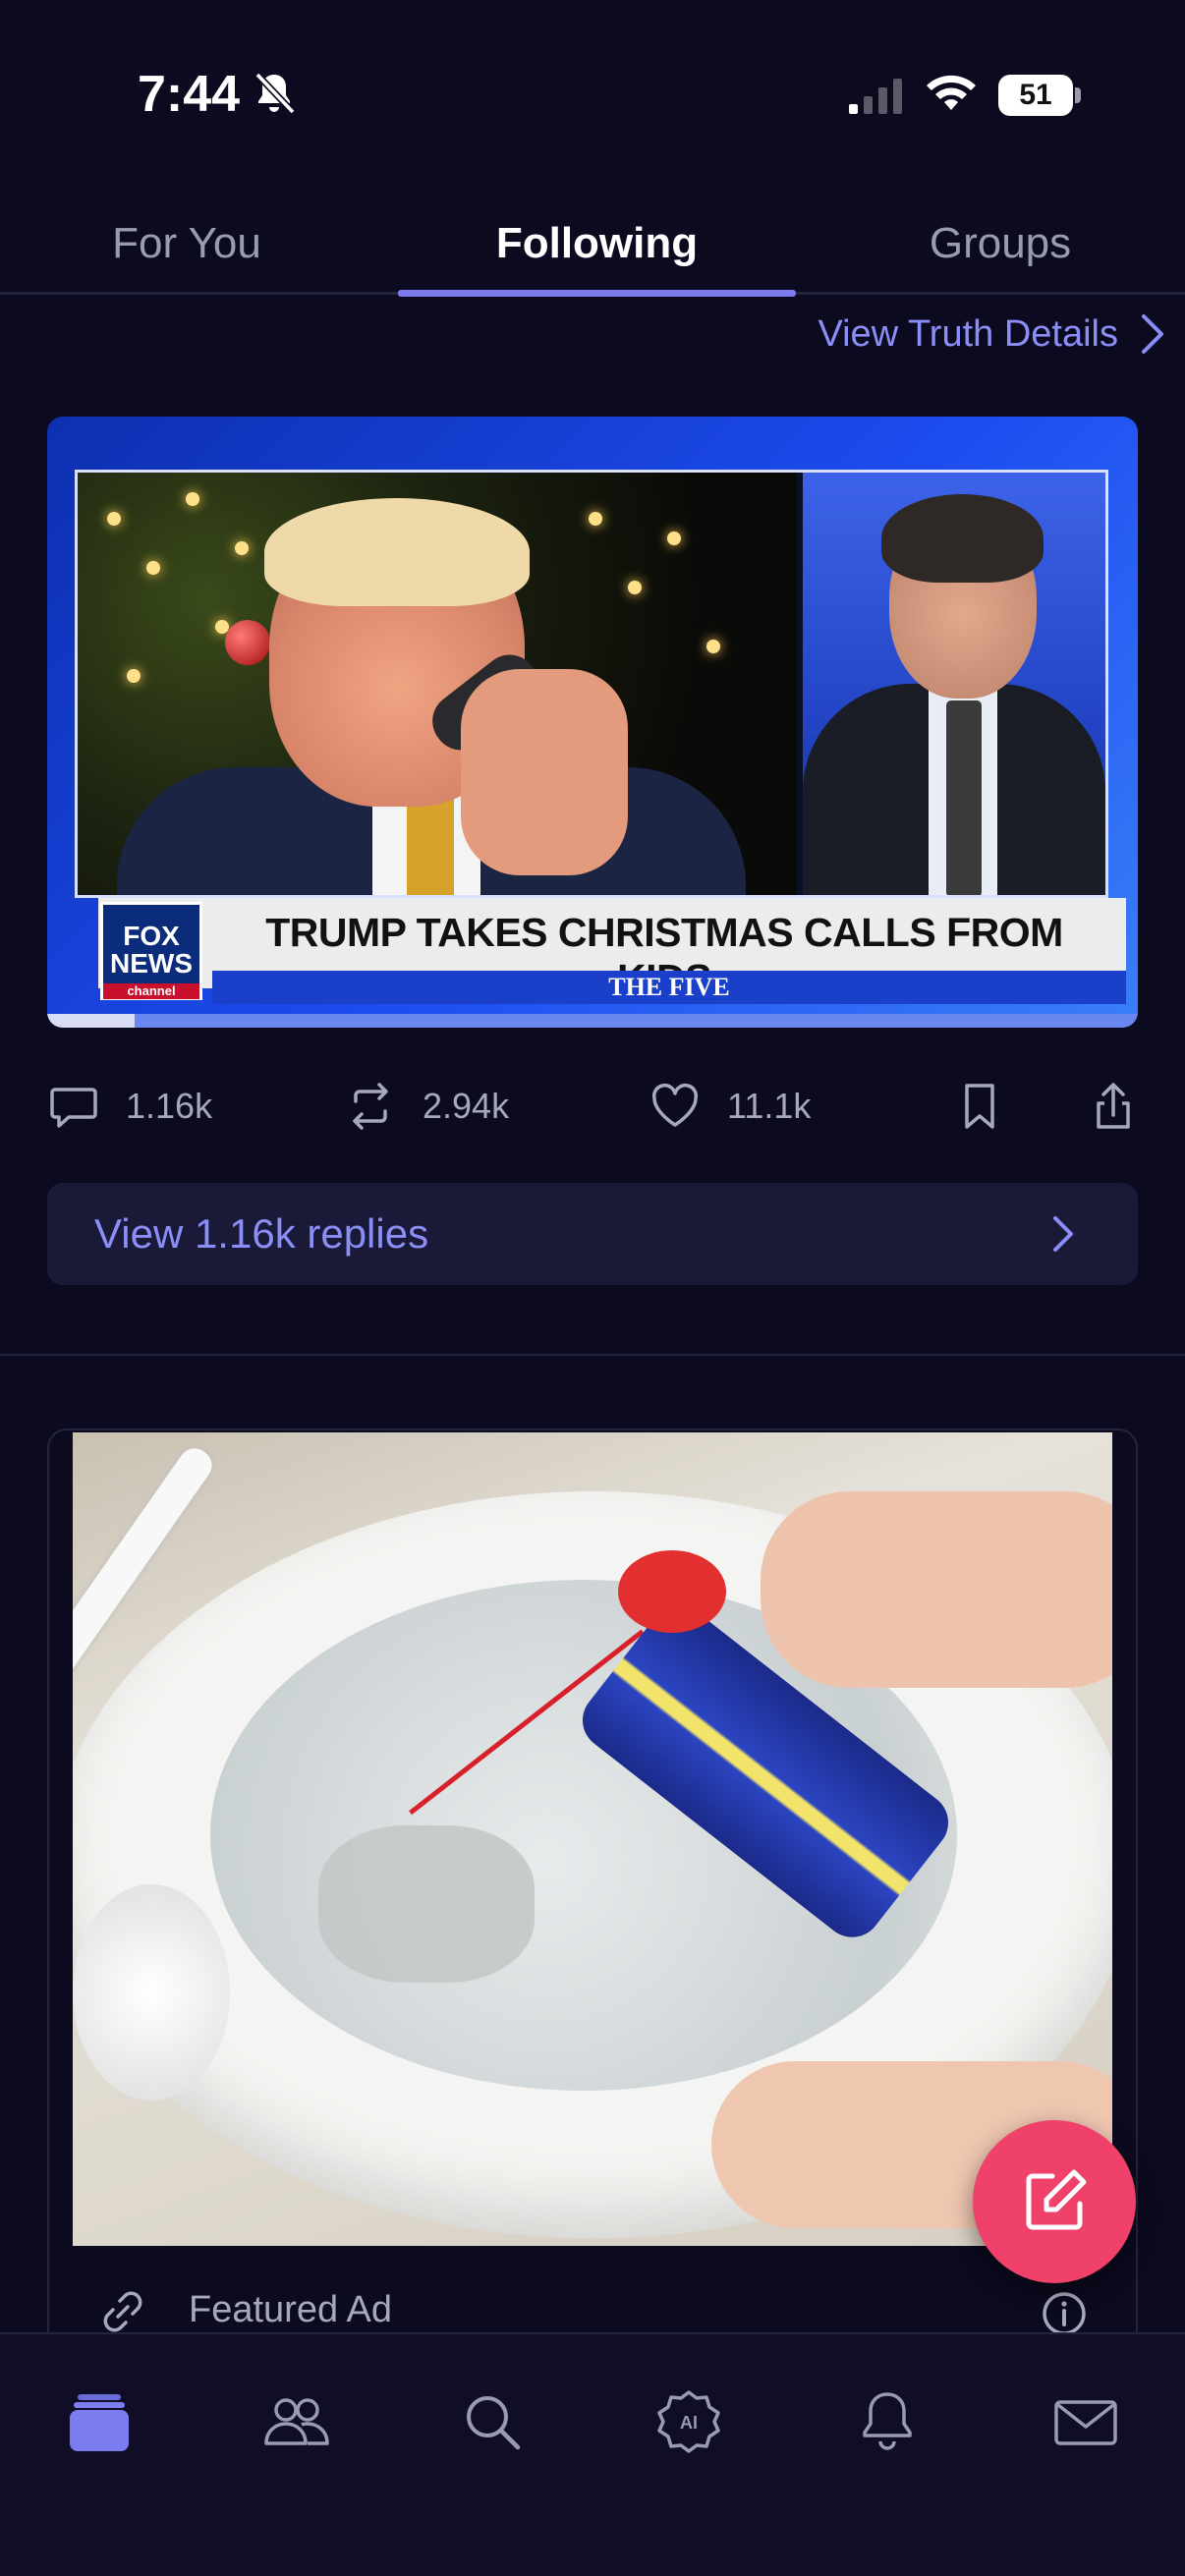 The height and width of the screenshot is (2576, 1185). What do you see at coordinates (91, 1021) in the screenshot?
I see `video-progress-fill` at bounding box center [91, 1021].